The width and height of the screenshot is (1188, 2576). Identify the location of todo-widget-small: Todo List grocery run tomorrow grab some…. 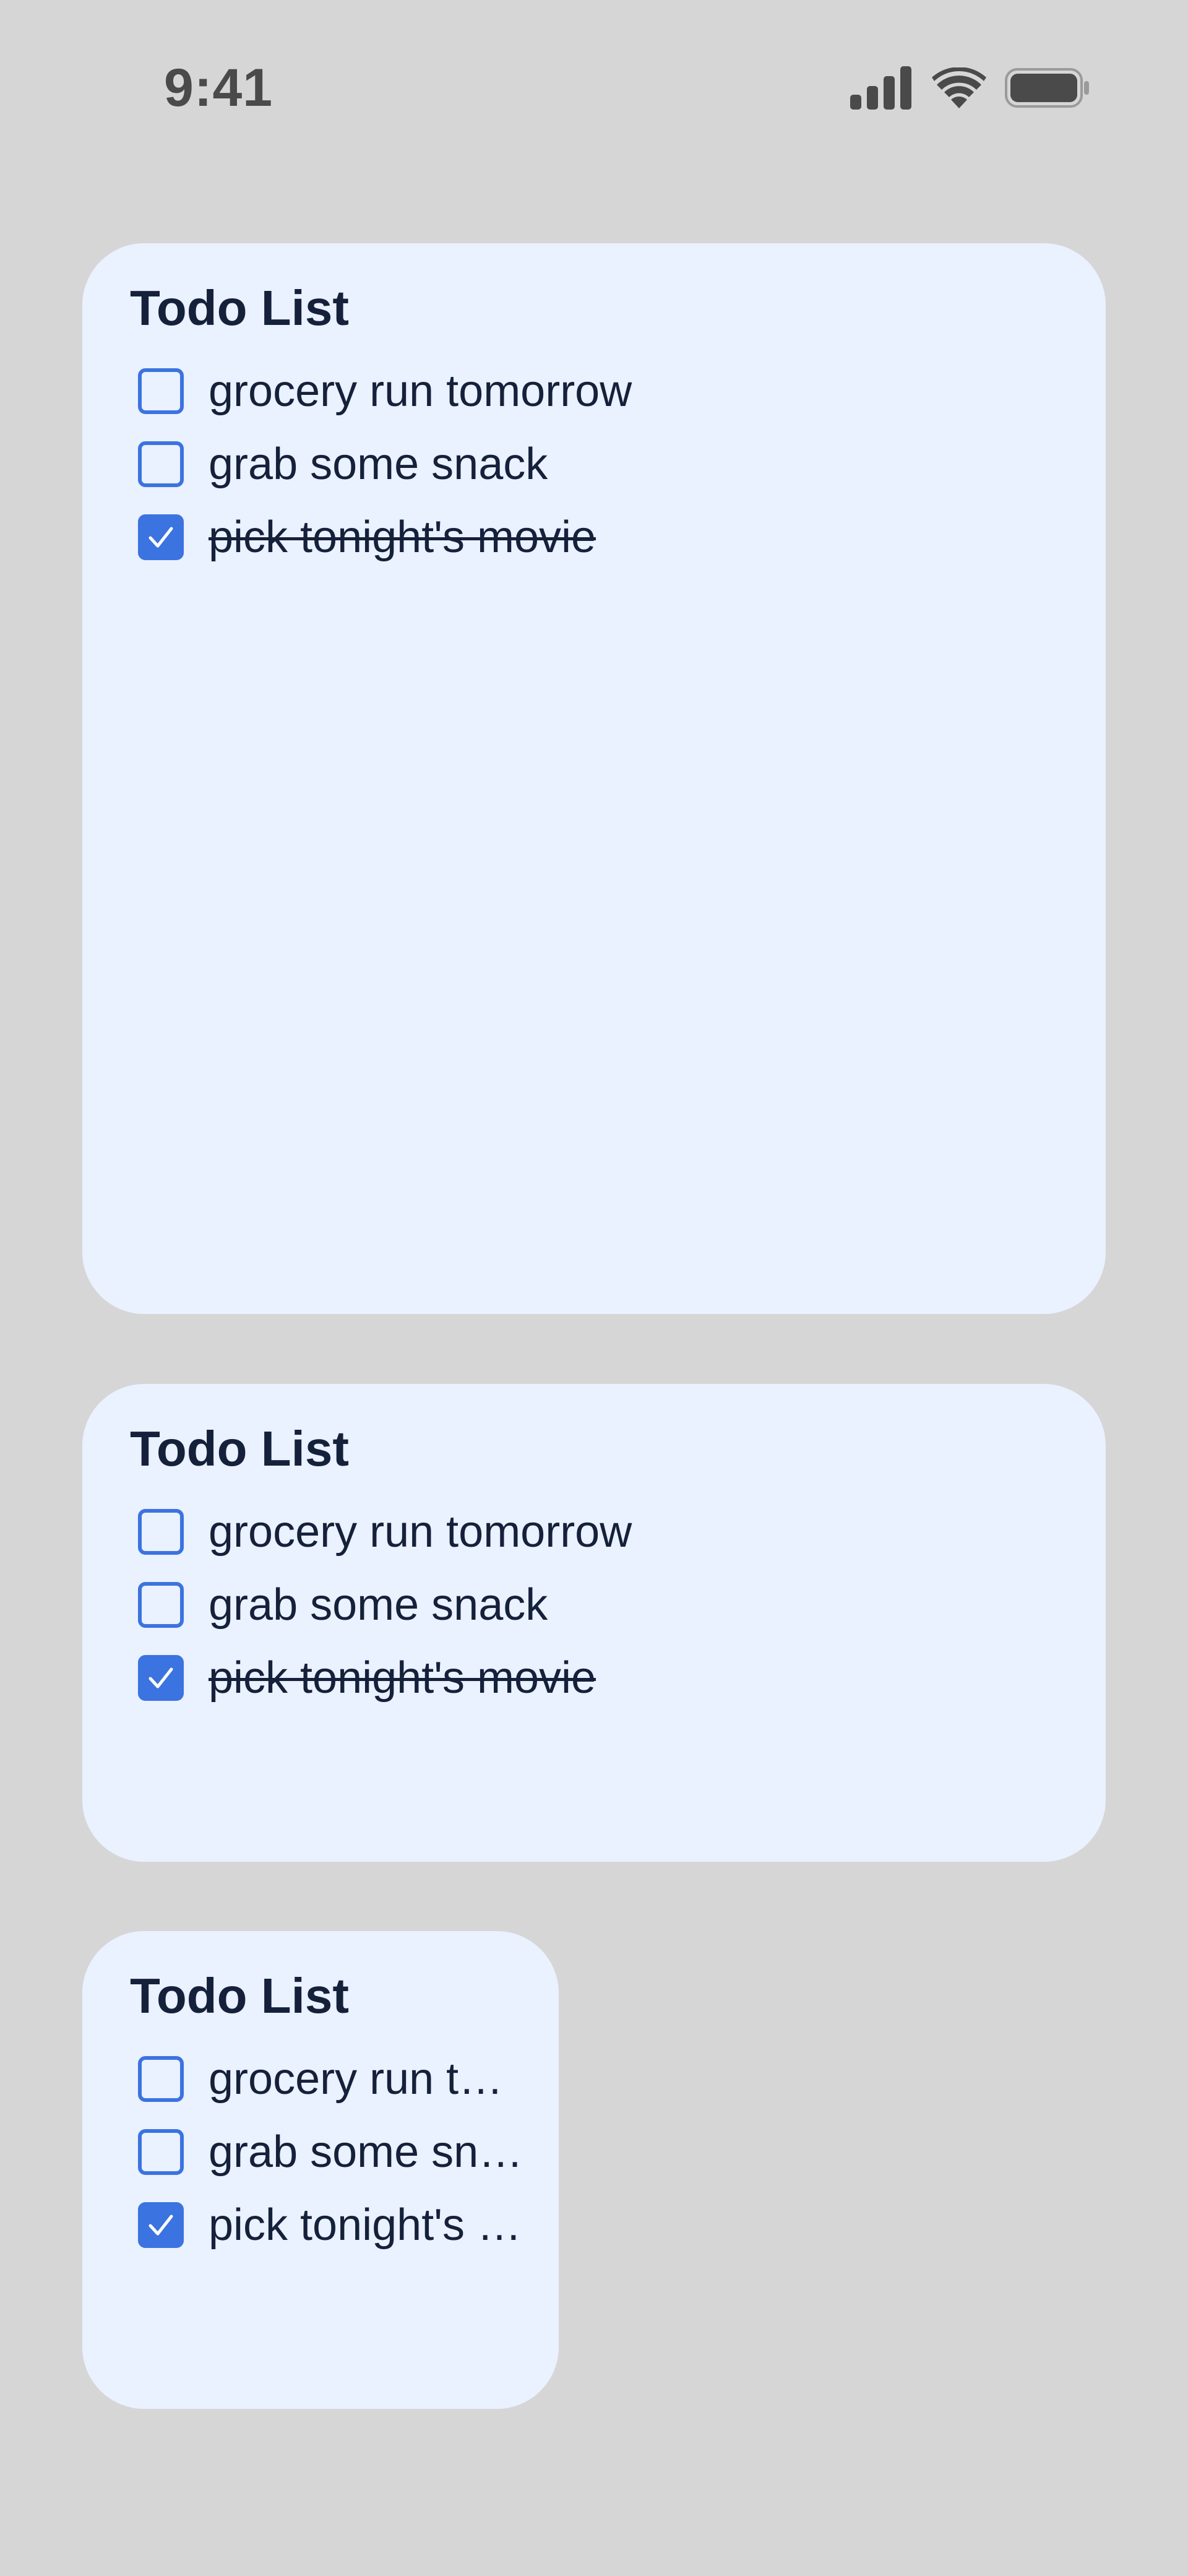
(320, 2170).